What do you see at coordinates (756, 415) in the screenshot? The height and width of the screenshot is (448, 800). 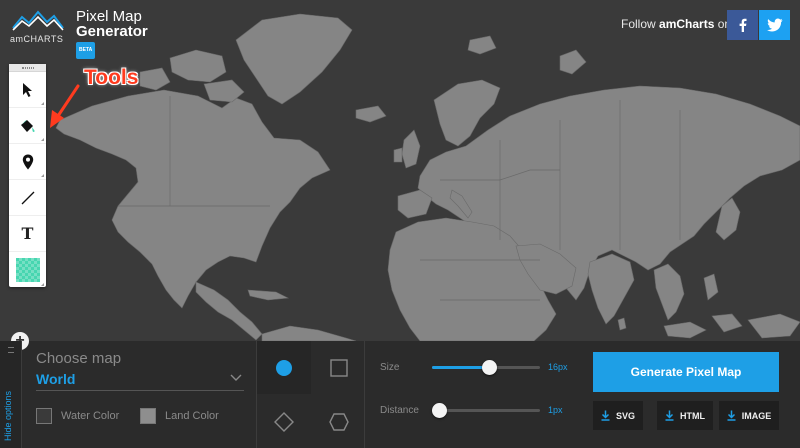 I see `download-image-label: IMAGE` at bounding box center [756, 415].